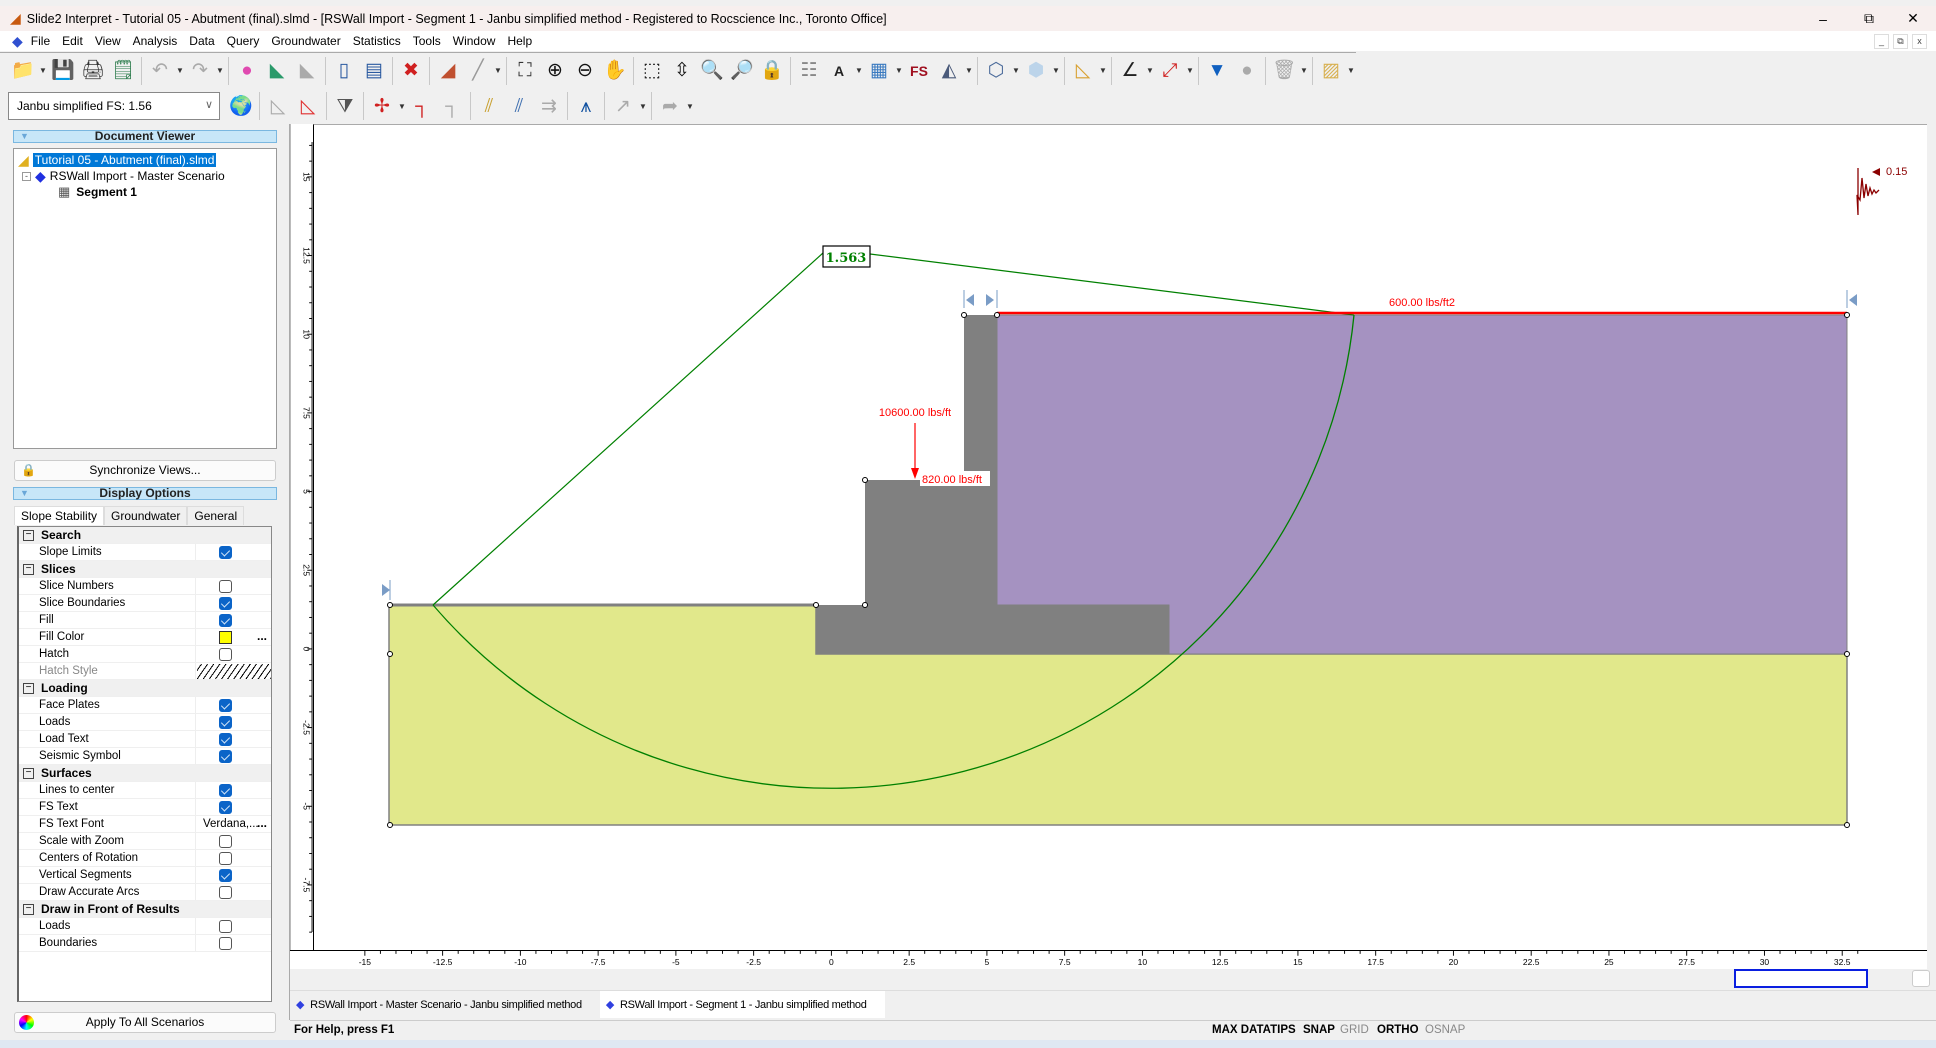 This screenshot has height=1048, width=1936. Describe the element at coordinates (1919, 41) in the screenshot. I see `mdi-close-button: x` at that location.